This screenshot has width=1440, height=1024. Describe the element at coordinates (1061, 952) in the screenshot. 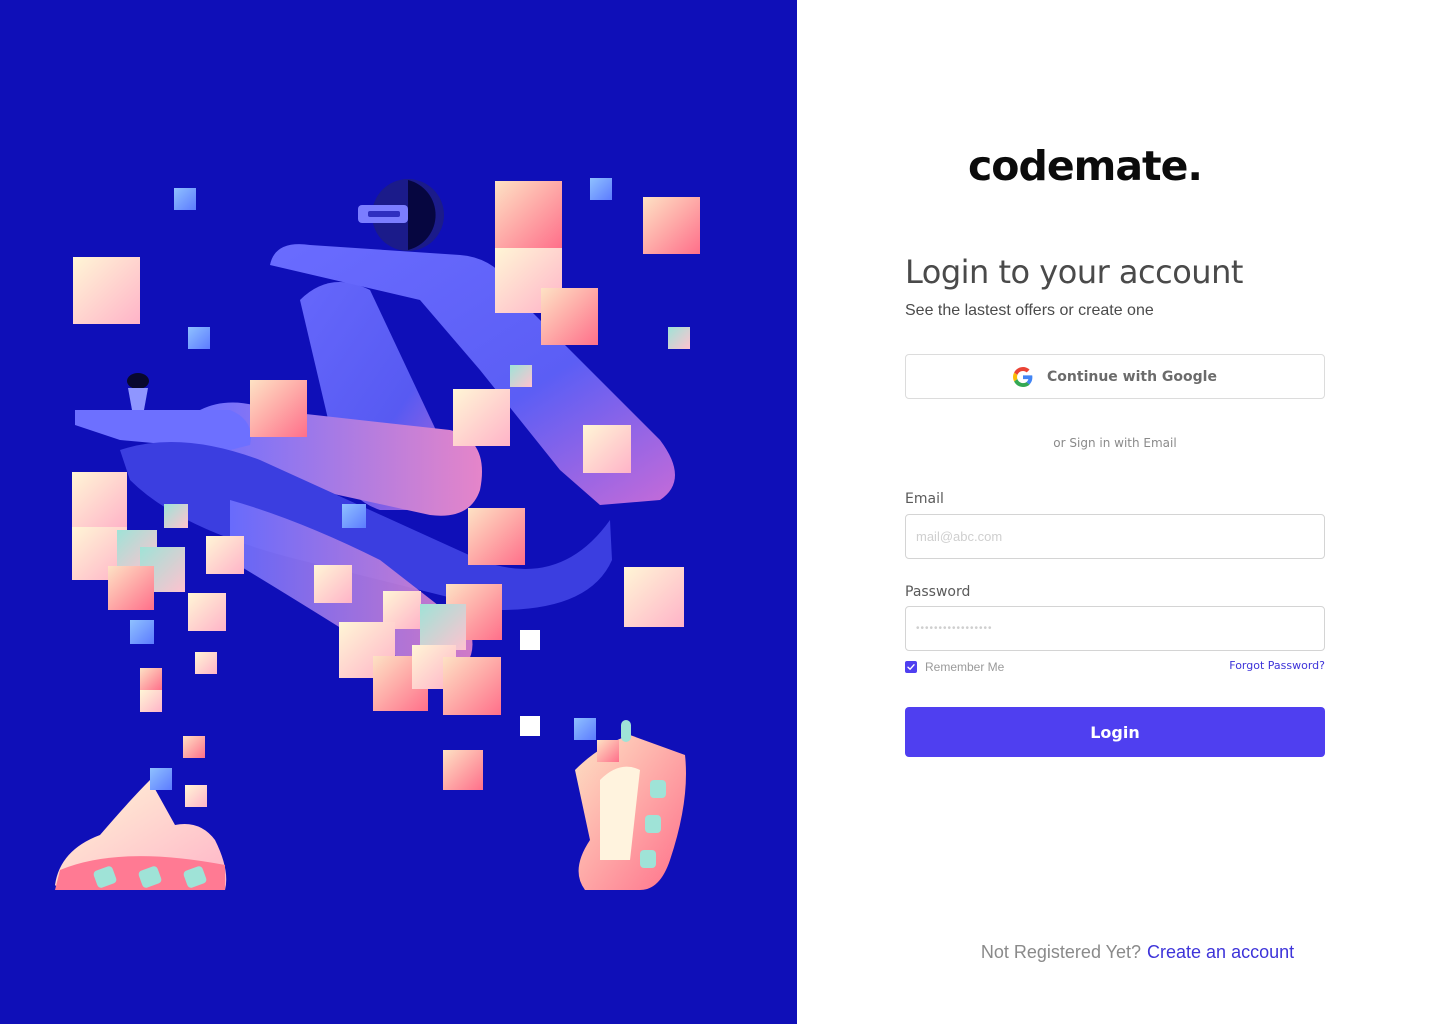

I see `not-registered-text: Not Registered Yet?` at that location.